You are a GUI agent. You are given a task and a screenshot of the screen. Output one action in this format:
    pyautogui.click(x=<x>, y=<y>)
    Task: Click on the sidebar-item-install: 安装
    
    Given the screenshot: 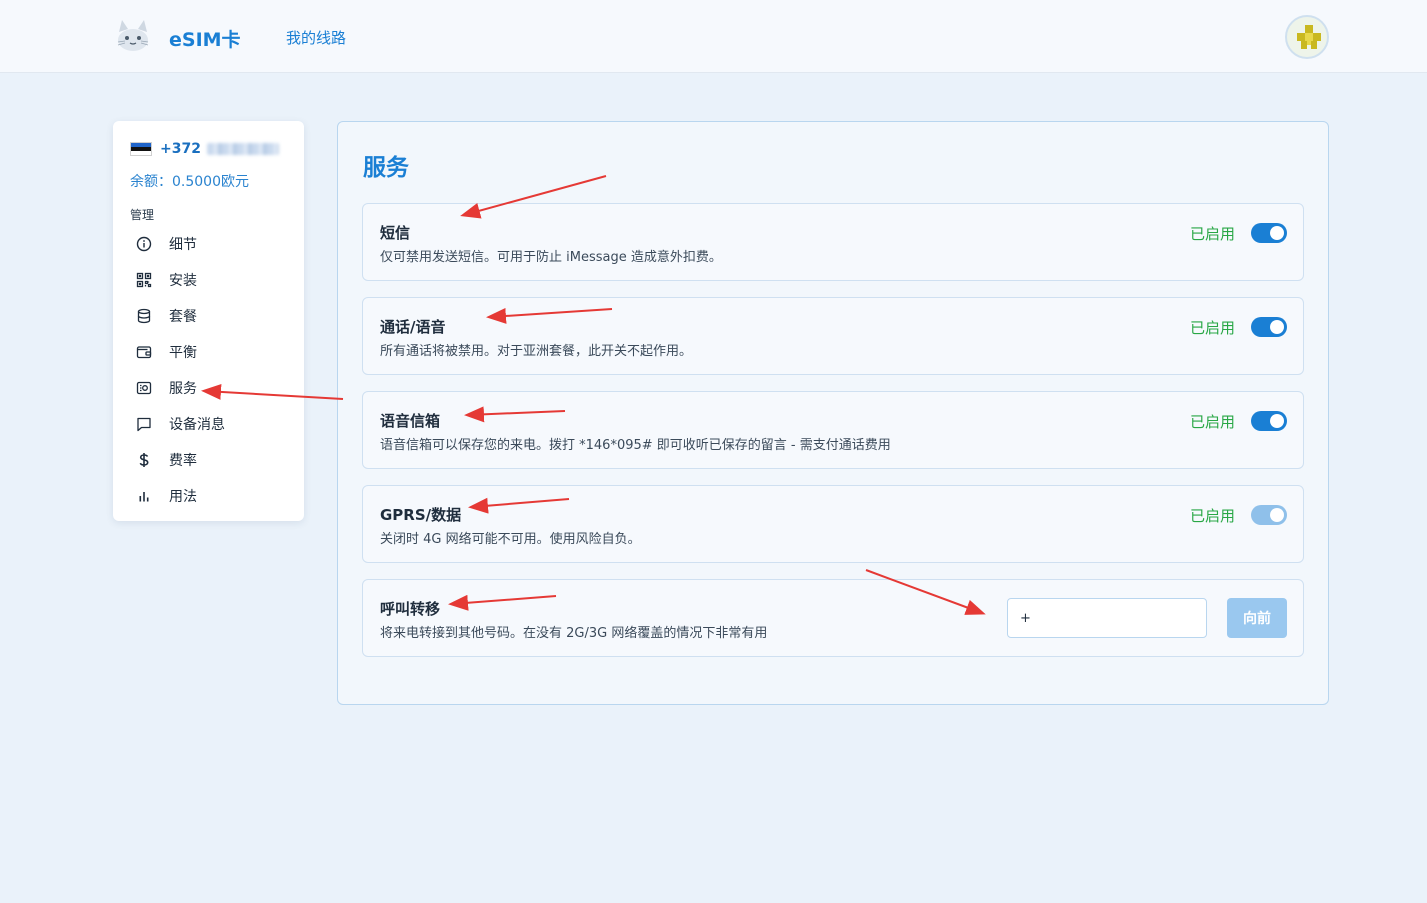 What is the action you would take?
    pyautogui.click(x=215, y=280)
    